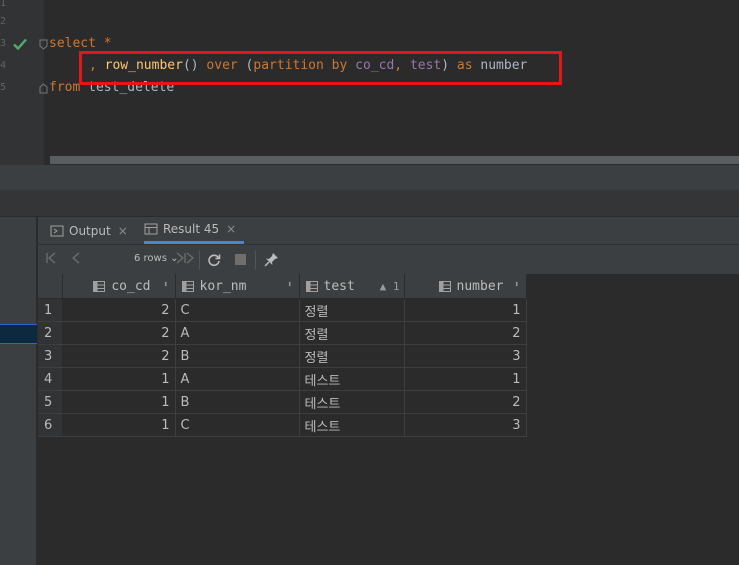  I want to click on keyword: from, so click(65, 87).